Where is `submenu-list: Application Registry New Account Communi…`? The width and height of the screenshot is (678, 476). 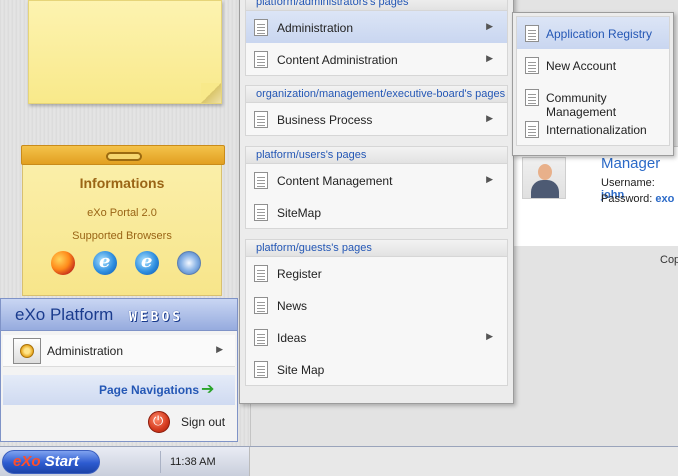
submenu-list: Application Registry New Account Communi… is located at coordinates (593, 81).